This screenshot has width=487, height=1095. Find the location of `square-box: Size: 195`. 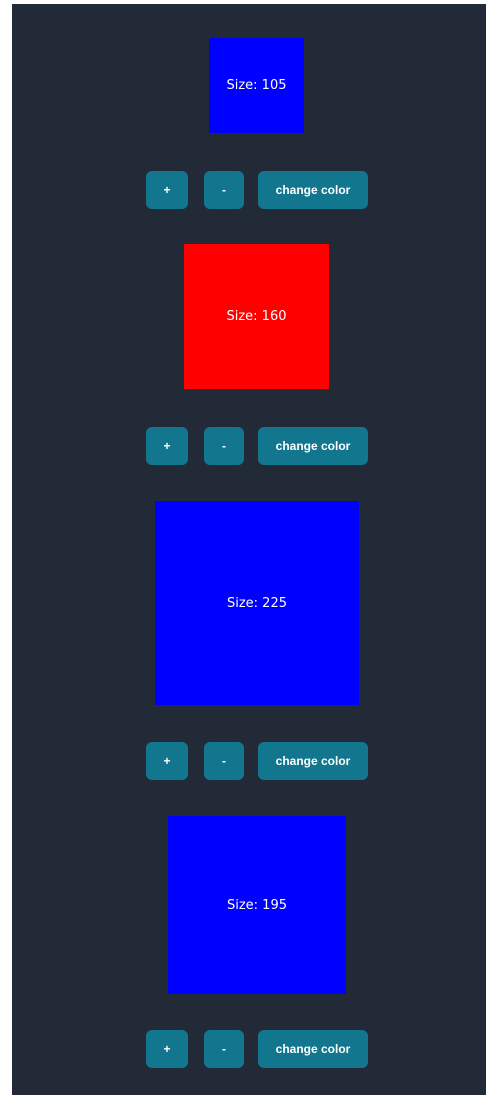

square-box: Size: 195 is located at coordinates (257, 905).